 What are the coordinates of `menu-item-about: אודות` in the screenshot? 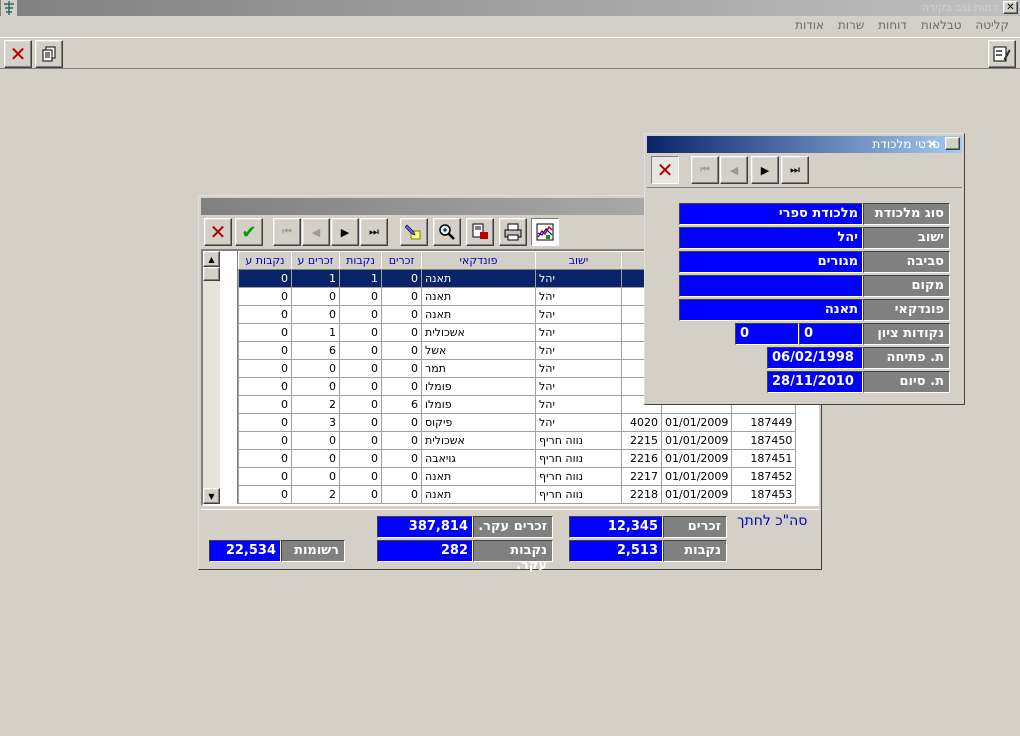 It's located at (809, 24).